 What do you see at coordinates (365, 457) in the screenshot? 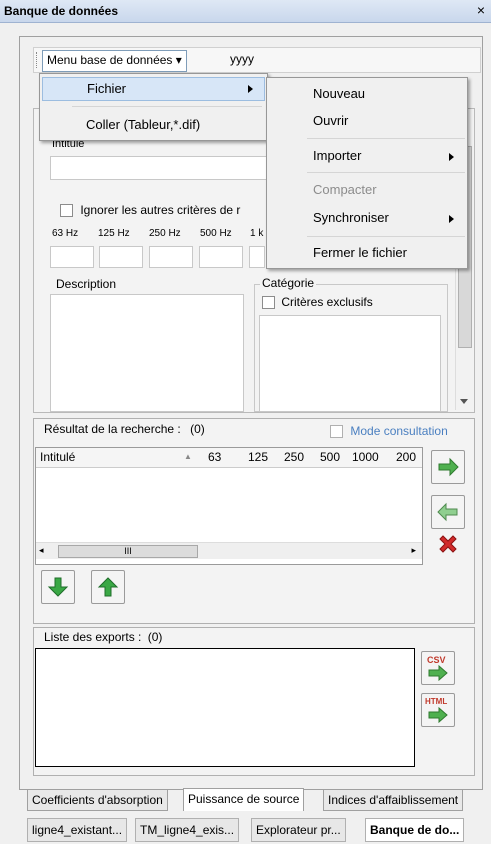
I see `column-header-1000: 1000` at bounding box center [365, 457].